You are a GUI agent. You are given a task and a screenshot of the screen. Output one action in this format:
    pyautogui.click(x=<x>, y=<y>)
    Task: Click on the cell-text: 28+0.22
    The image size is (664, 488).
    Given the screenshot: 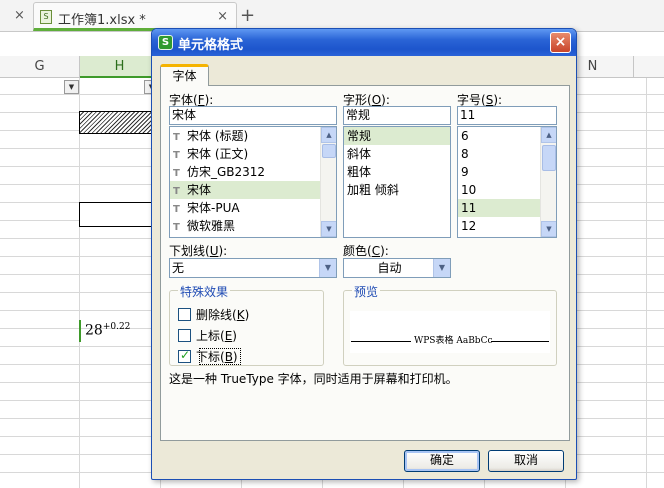 What is the action you would take?
    pyautogui.click(x=108, y=330)
    